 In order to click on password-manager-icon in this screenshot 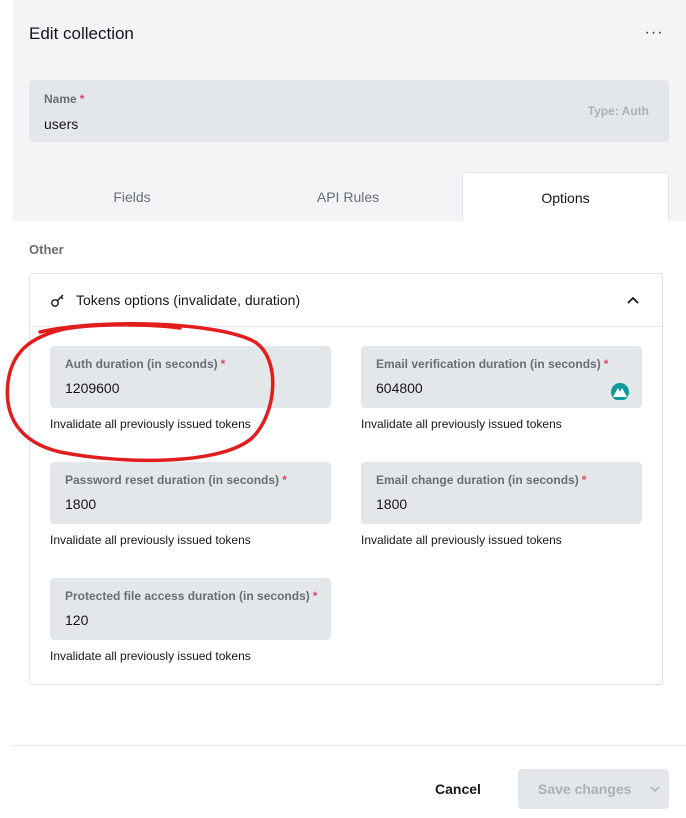, I will do `click(620, 391)`.